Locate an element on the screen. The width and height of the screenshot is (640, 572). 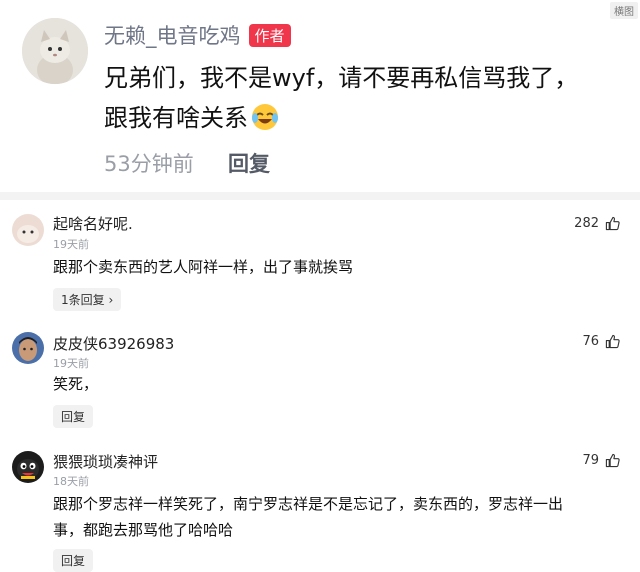
comment-time: 18天前 is located at coordinates (71, 481).